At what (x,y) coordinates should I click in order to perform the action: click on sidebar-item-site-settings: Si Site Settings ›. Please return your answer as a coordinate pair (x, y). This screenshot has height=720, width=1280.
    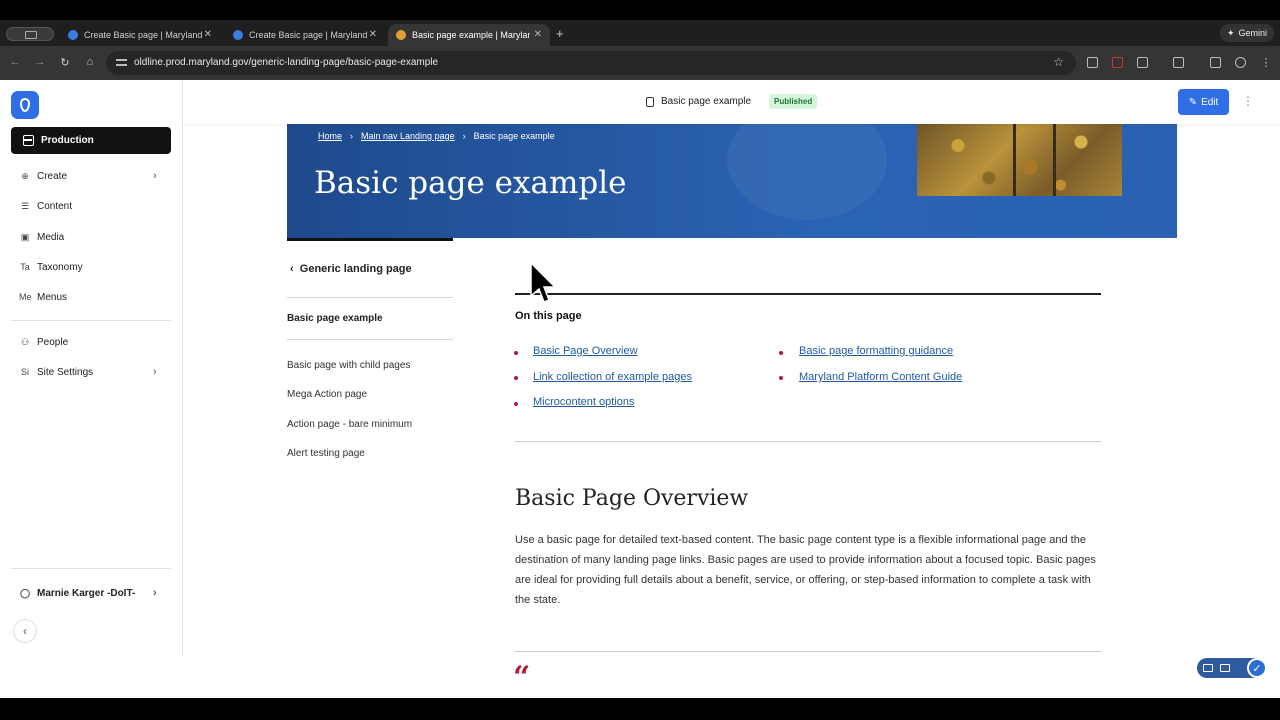
    Looking at the image, I should click on (88, 372).